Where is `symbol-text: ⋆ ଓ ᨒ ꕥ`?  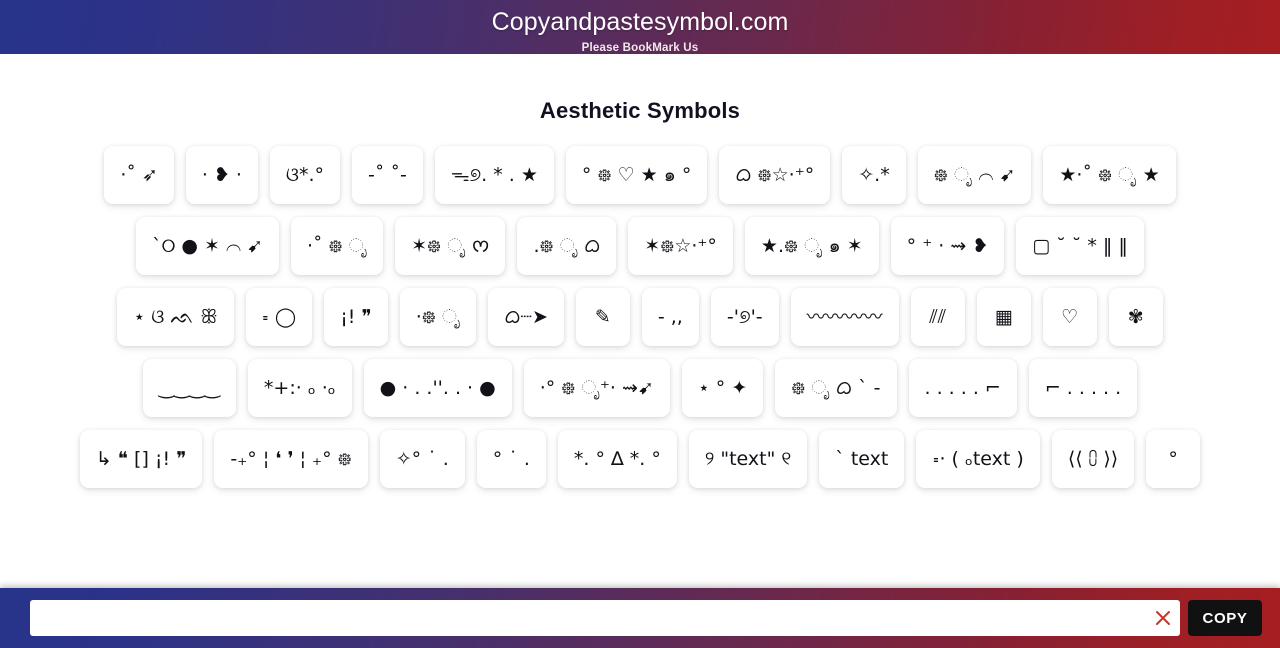
symbol-text: ⋆ ଓ ᨒ ꕥ is located at coordinates (175, 316).